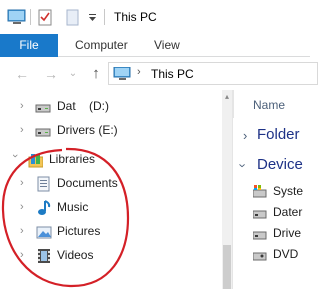 Image resolution: width=320 pixels, height=289 pixels. I want to click on ribbon-tabs: File Computer View, so click(155, 45).